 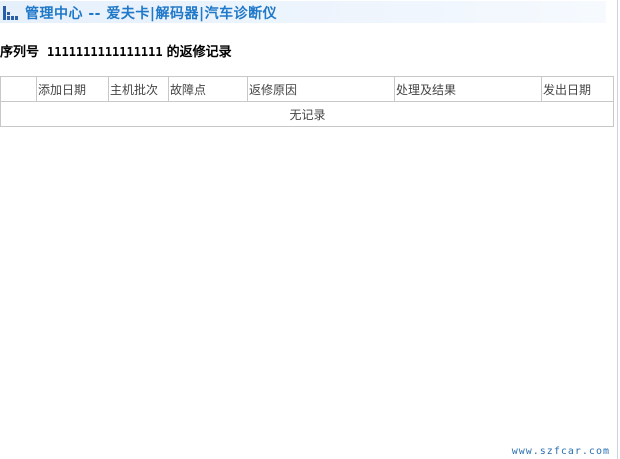 What do you see at coordinates (105, 52) in the screenshot?
I see `serial-number: 1111111111111111` at bounding box center [105, 52].